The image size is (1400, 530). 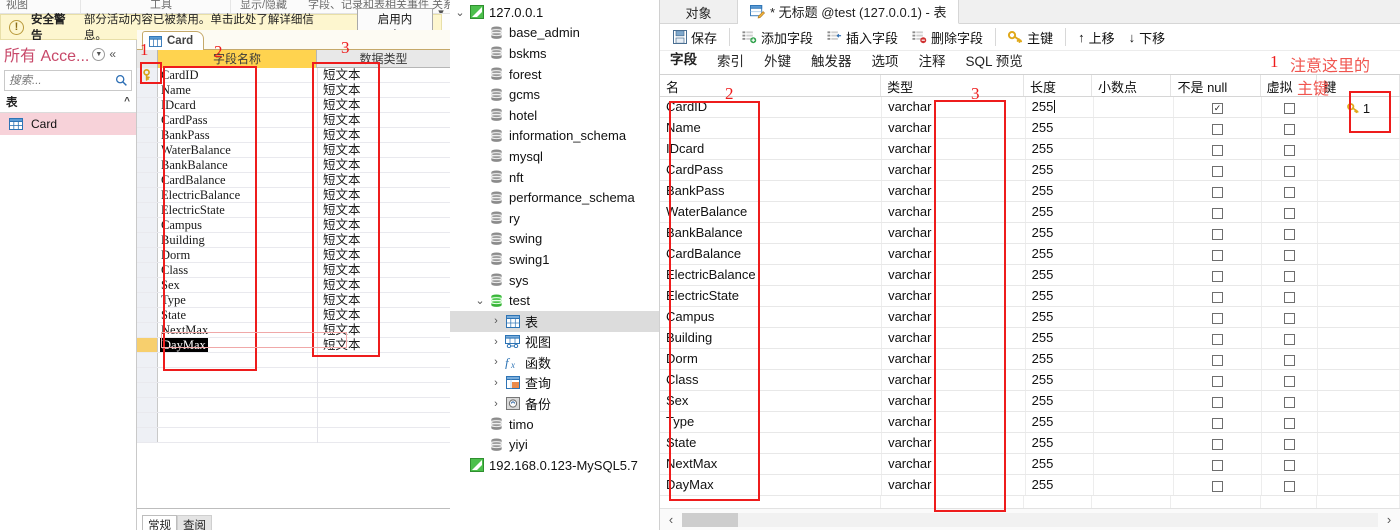 I want to click on design-row: Type 短文本, so click(x=293, y=300).